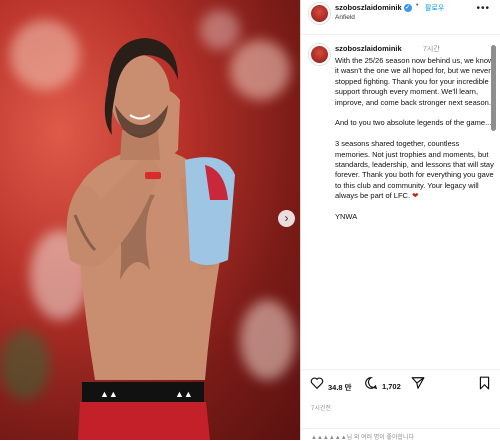 This screenshot has width=500, height=441. Describe the element at coordinates (317, 383) in the screenshot. I see `heart-outline-icon` at that location.